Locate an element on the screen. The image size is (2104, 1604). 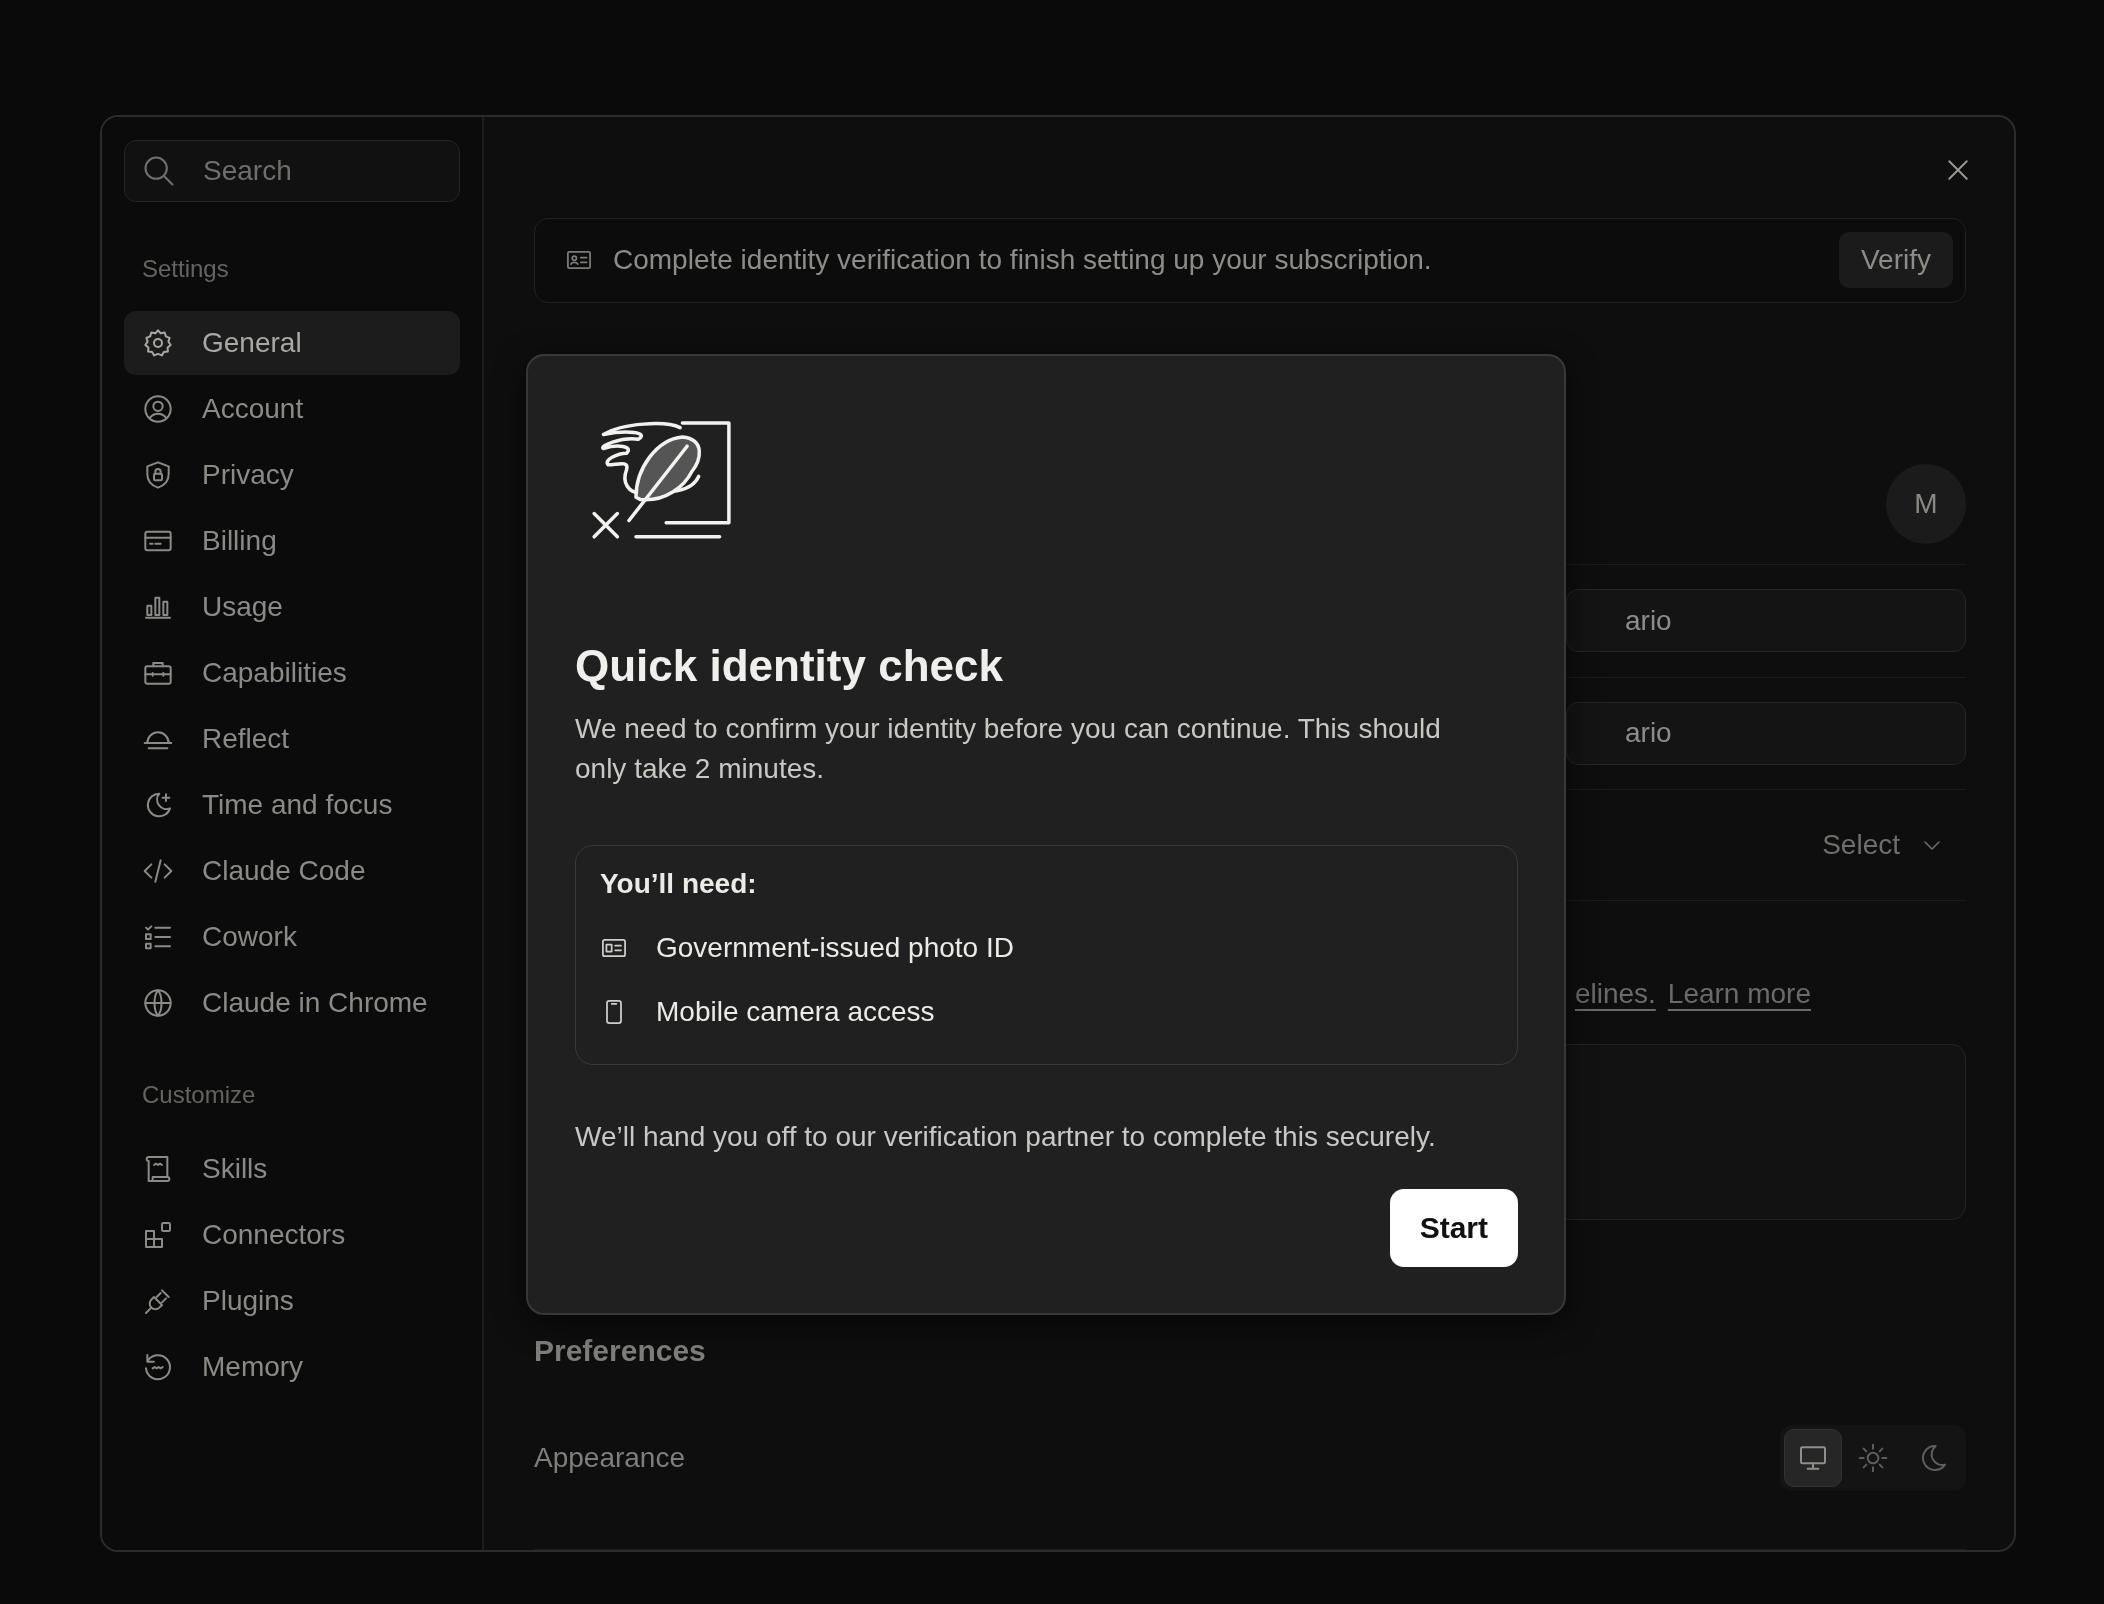
sidebar-item: Usage is located at coordinates (292, 607).